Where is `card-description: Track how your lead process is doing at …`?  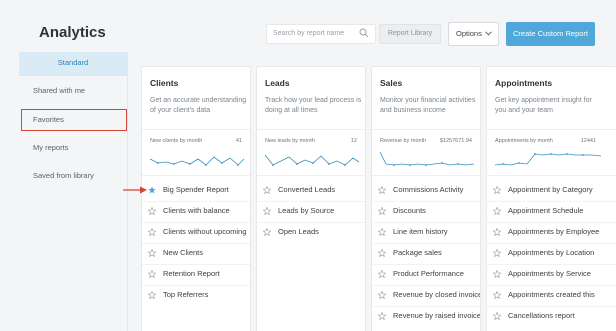
card-description: Track how your lead process is doing at … is located at coordinates (313, 105).